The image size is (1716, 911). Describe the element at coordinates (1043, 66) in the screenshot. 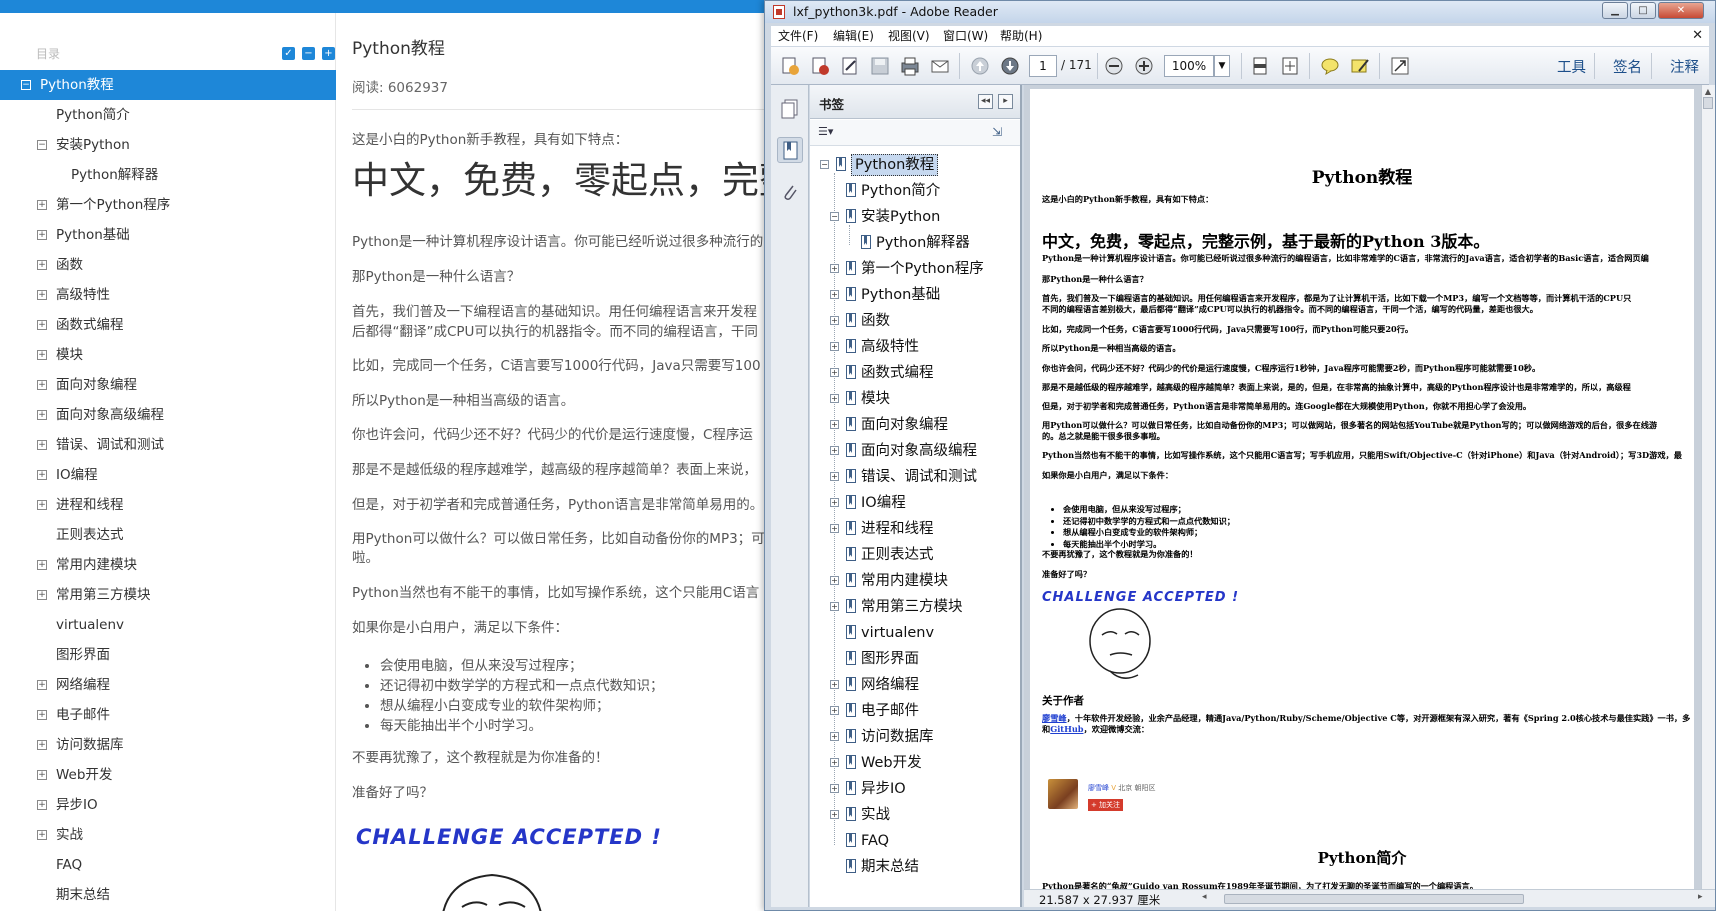

I see `page-number-input: 1` at that location.